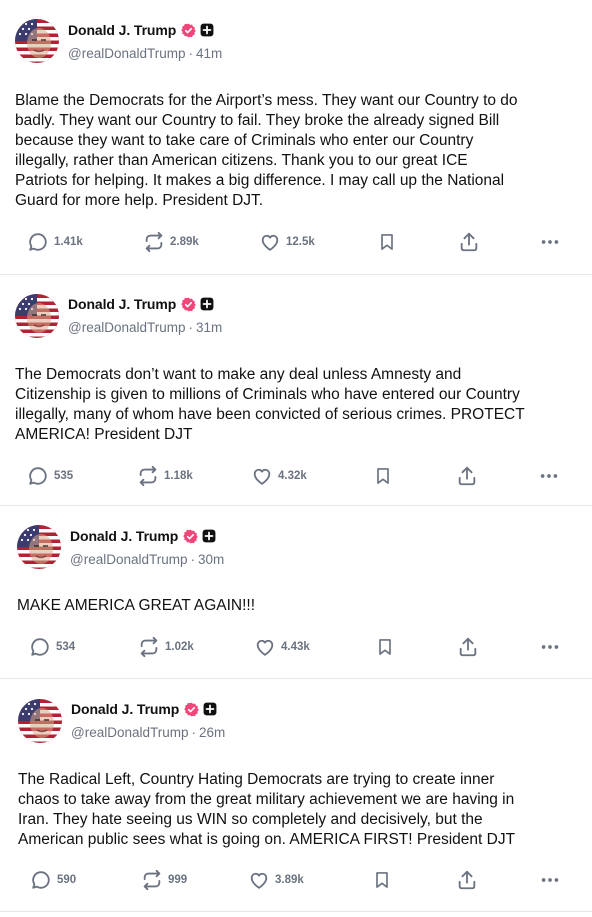  I want to click on repost-button: 1.18k, so click(165, 476).